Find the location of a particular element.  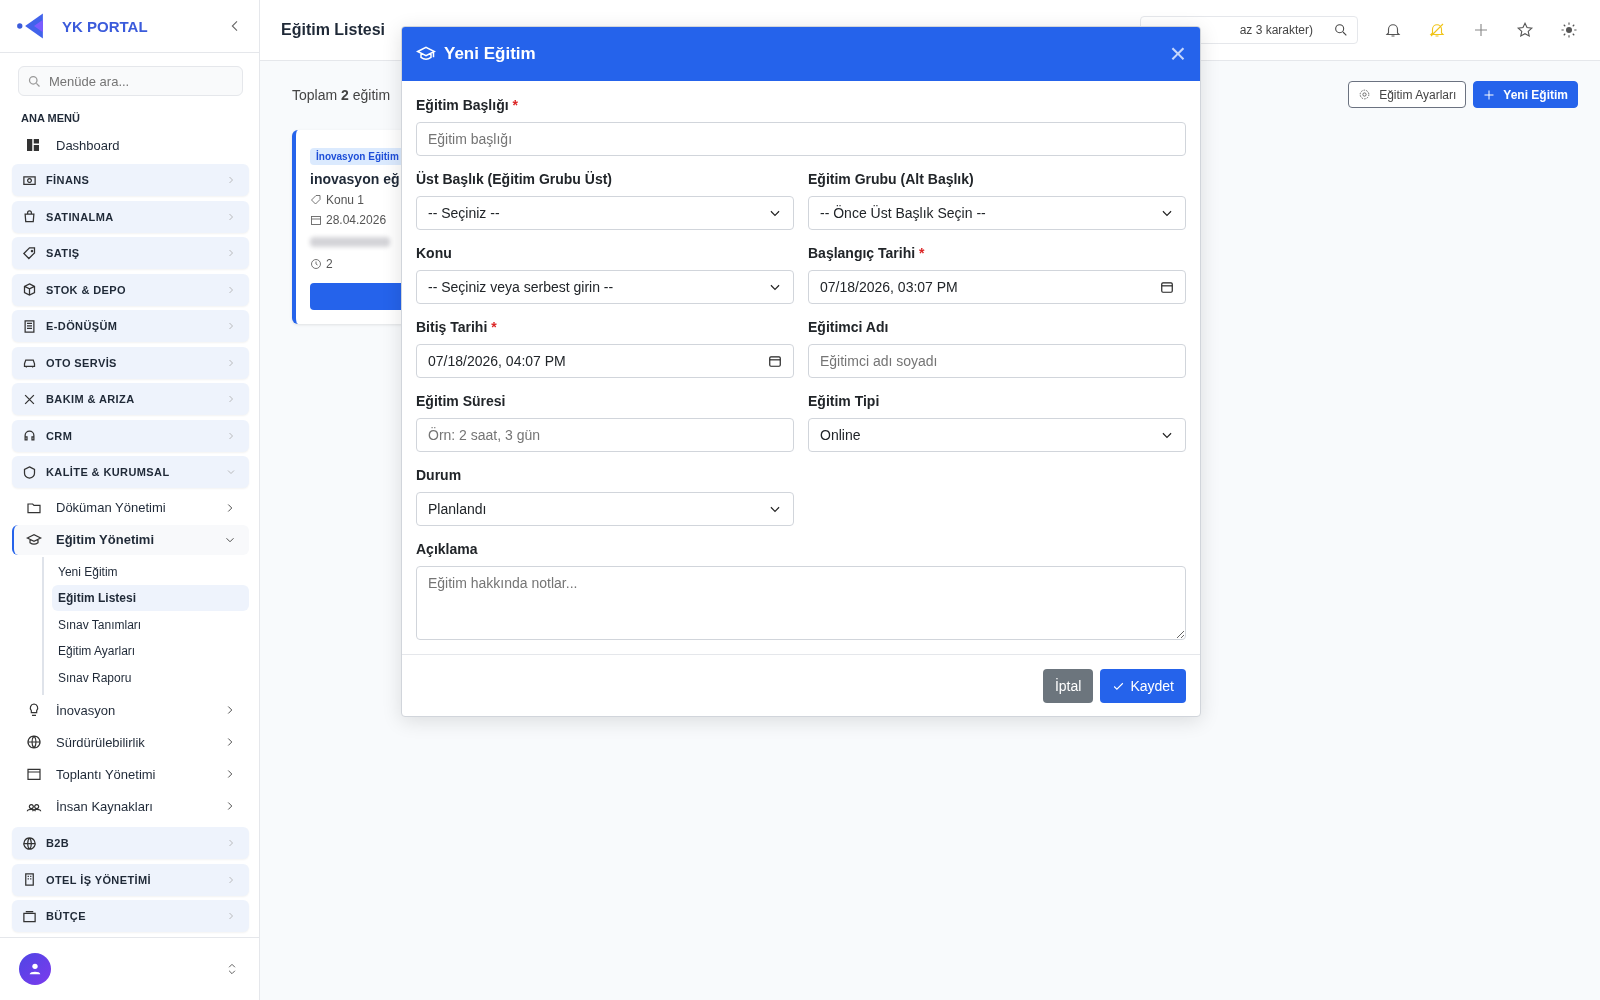

user-avatar is located at coordinates (35, 968).